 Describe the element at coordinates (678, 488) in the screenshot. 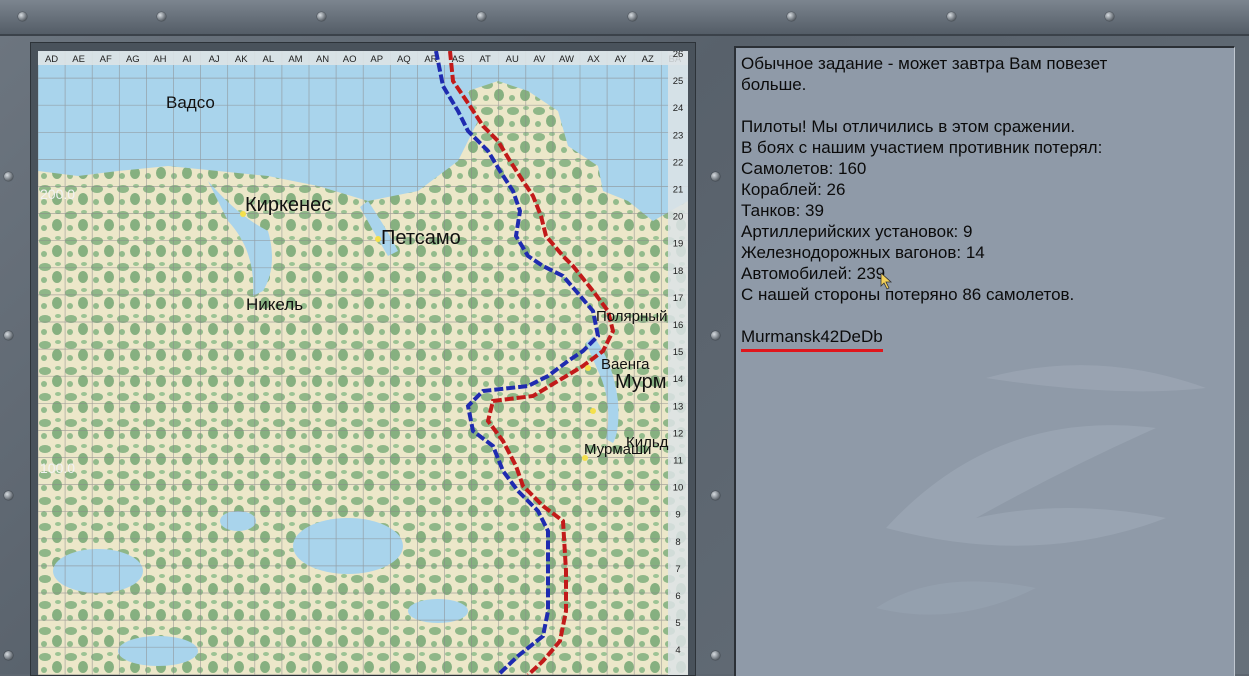

I see `row-label: 10` at that location.